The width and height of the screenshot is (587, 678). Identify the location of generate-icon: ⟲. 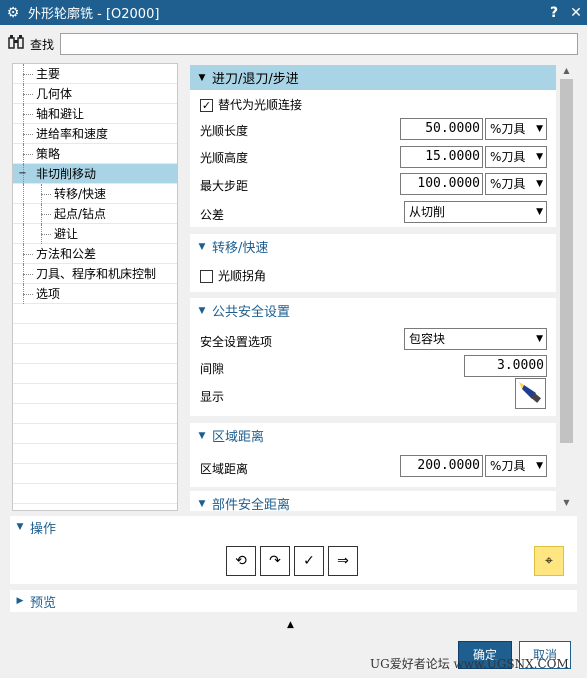
(241, 561).